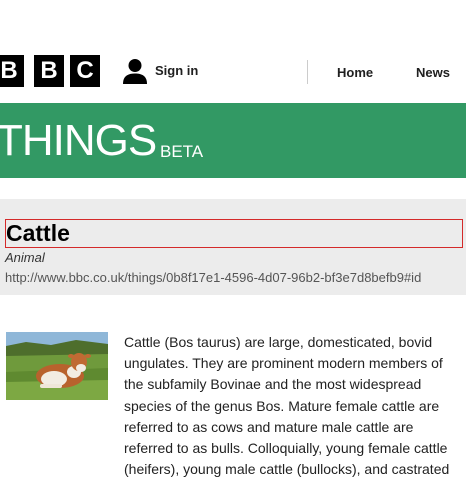 This screenshot has width=466, height=480. Describe the element at coordinates (355, 72) in the screenshot. I see `nav-home-link: Home` at that location.